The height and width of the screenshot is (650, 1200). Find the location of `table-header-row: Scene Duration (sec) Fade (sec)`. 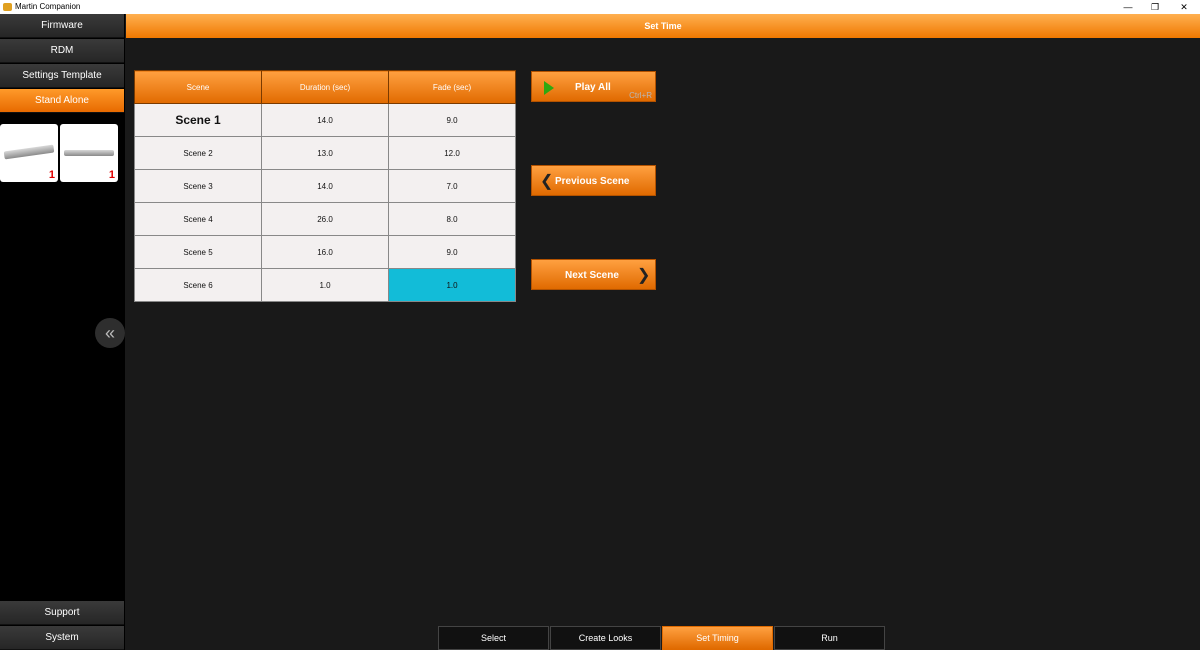

table-header-row: Scene Duration (sec) Fade (sec) is located at coordinates (325, 87).